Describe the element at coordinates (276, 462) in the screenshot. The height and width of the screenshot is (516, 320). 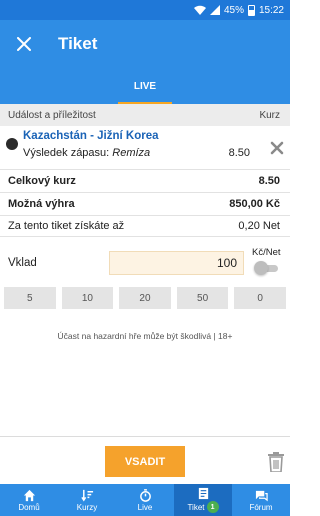
I see `trash-icon` at that location.